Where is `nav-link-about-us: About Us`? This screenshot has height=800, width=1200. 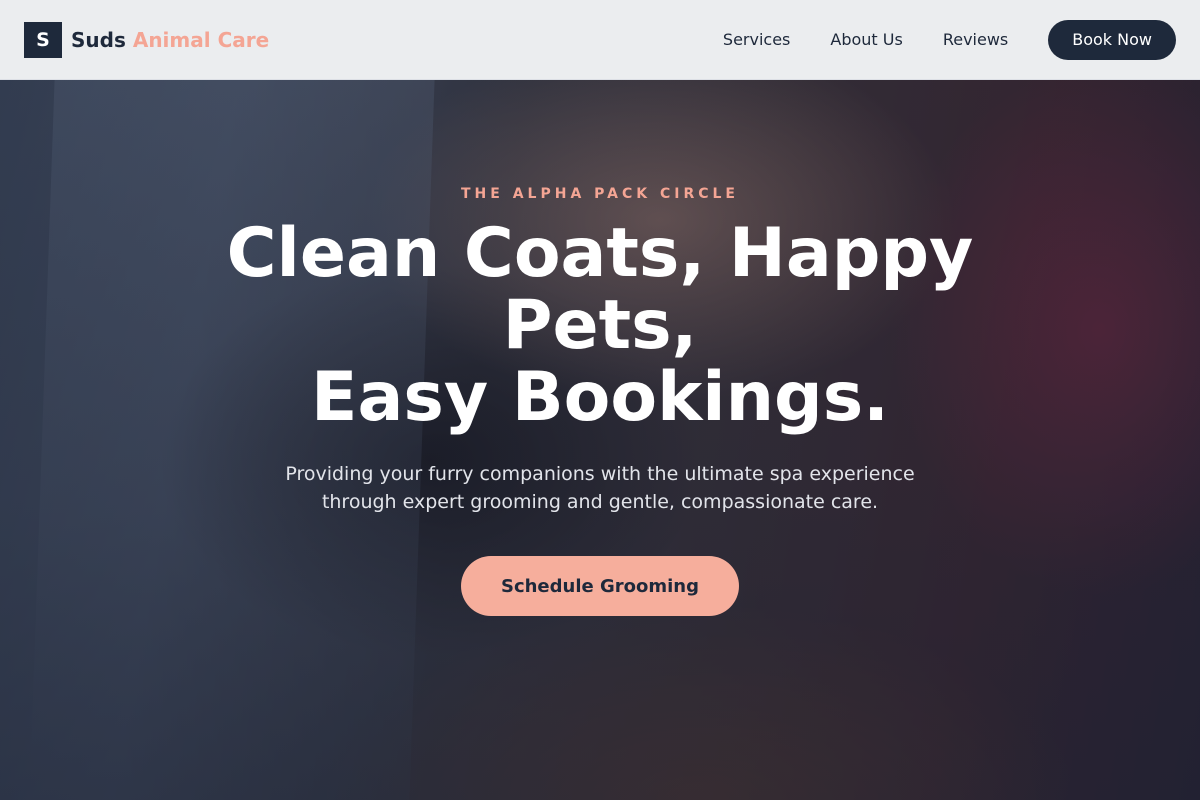 nav-link-about-us: About Us is located at coordinates (866, 39).